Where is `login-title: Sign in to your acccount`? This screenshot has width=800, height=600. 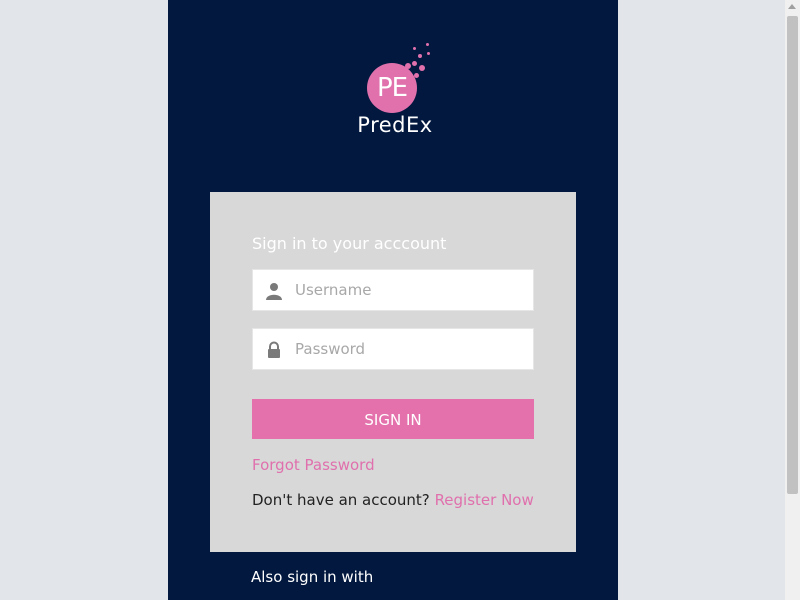
login-title: Sign in to your acccount is located at coordinates (349, 243).